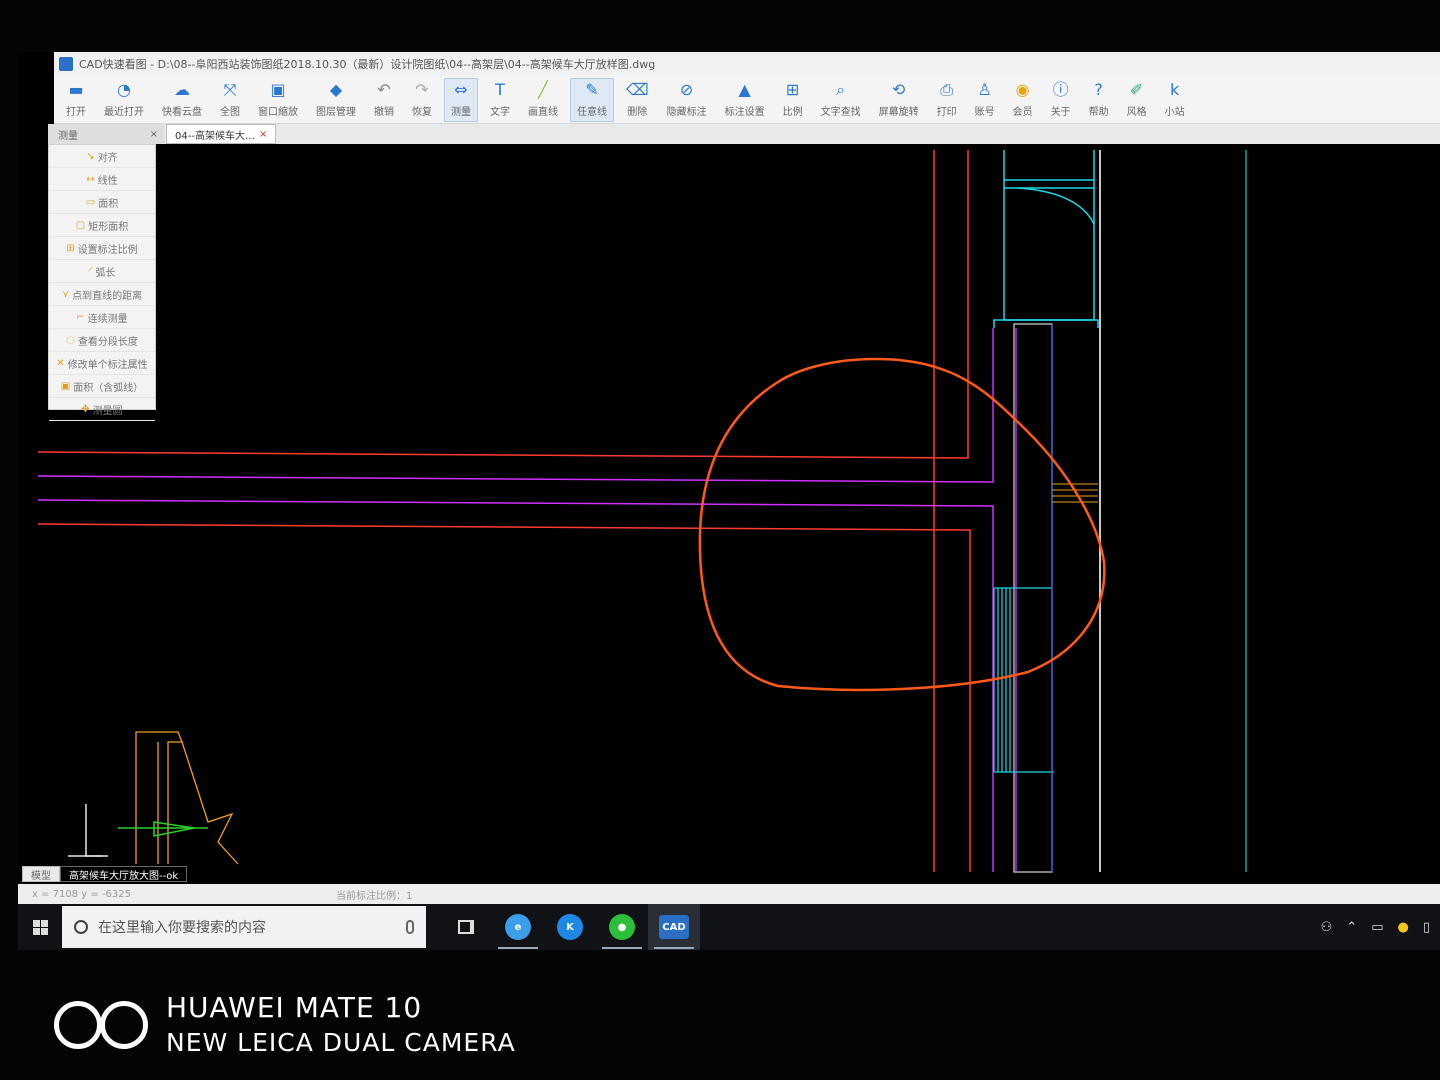 Image resolution: width=1440 pixels, height=1080 pixels. What do you see at coordinates (947, 100) in the screenshot?
I see `toolbar-button-18: ⎙ 打印` at bounding box center [947, 100].